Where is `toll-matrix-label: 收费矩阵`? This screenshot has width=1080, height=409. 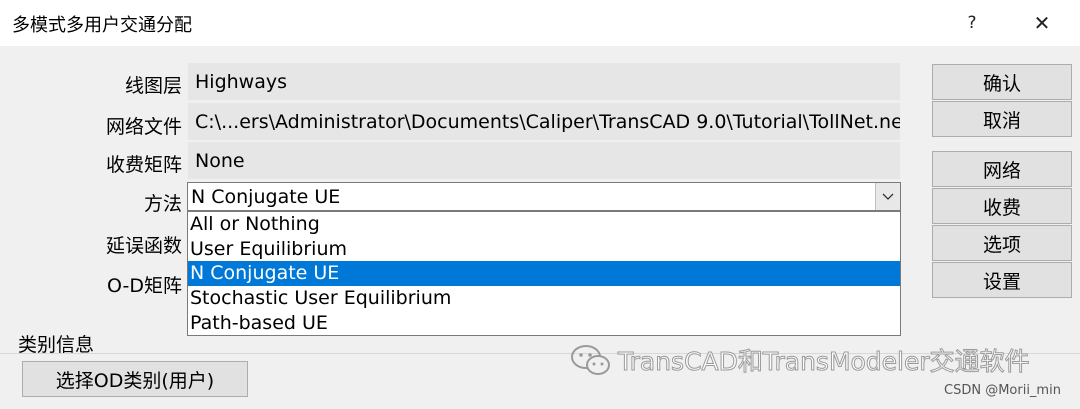 toll-matrix-label: 收费矩阵 is located at coordinates (143, 165).